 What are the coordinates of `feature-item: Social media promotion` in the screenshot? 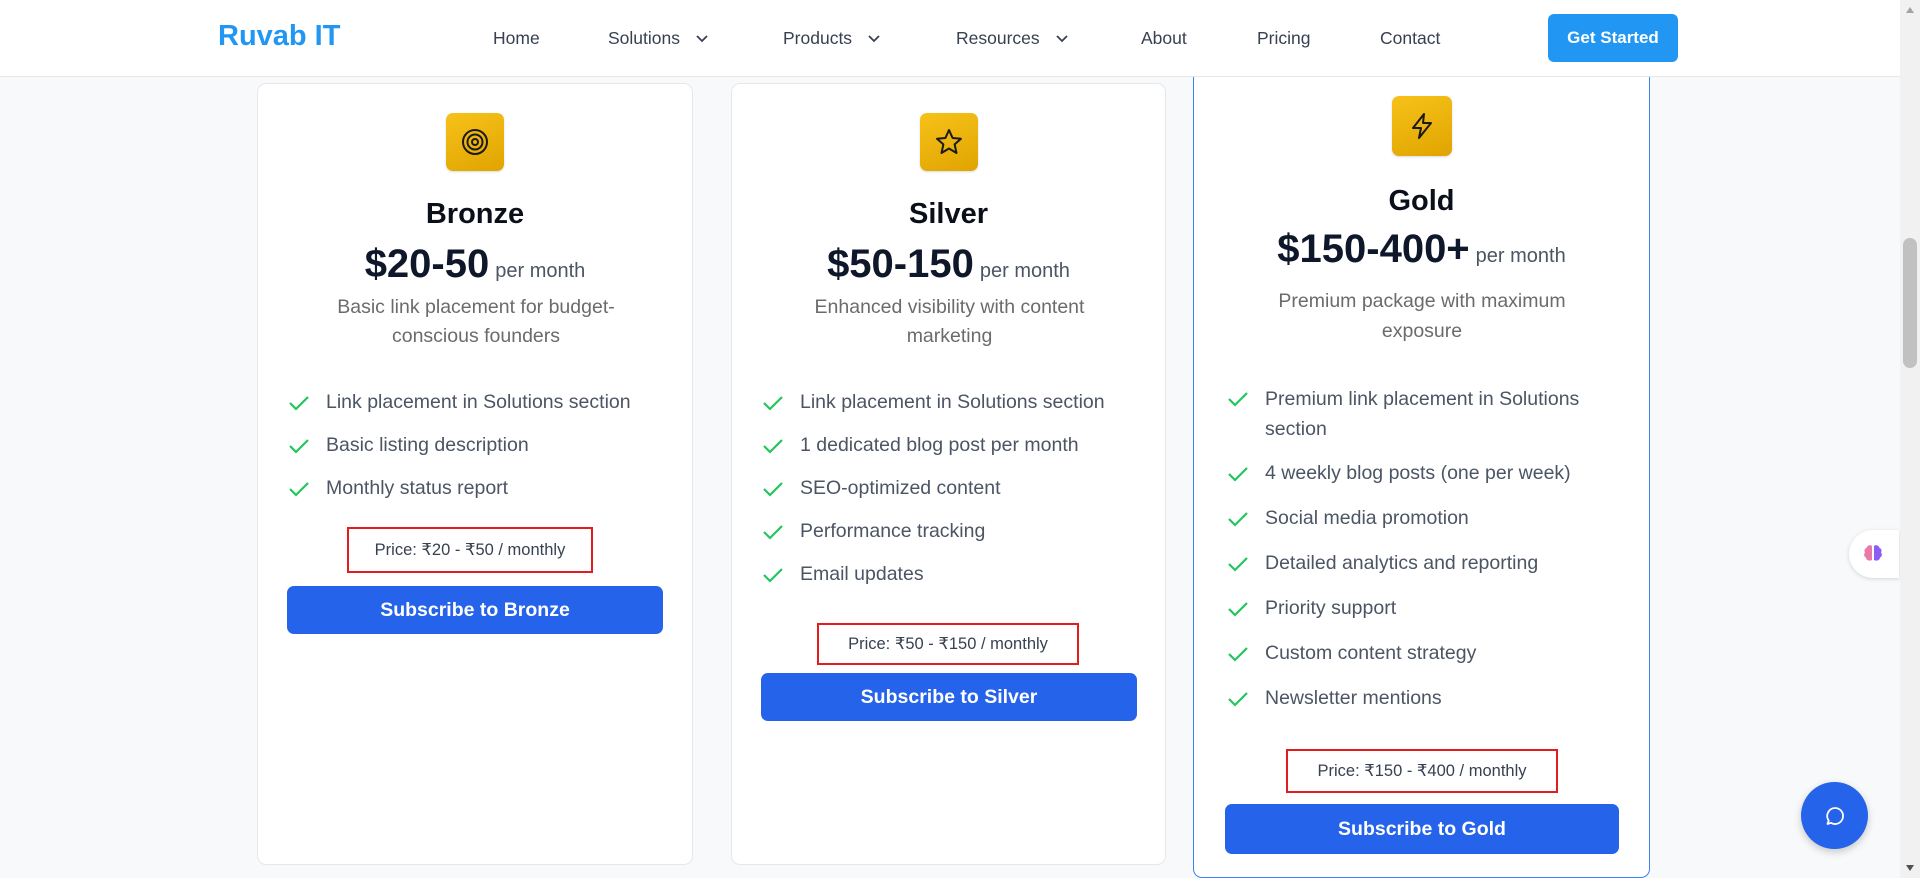 It's located at (1427, 518).